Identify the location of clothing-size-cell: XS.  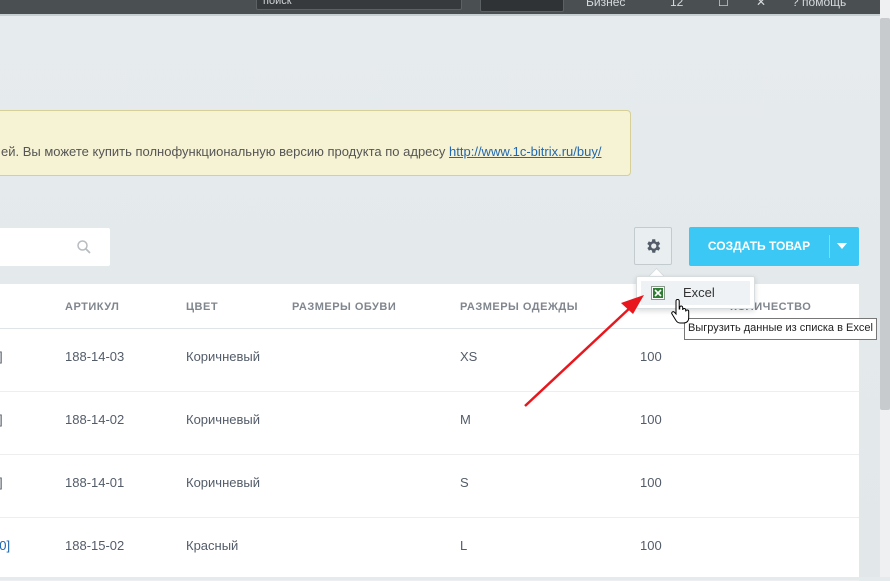
(469, 356).